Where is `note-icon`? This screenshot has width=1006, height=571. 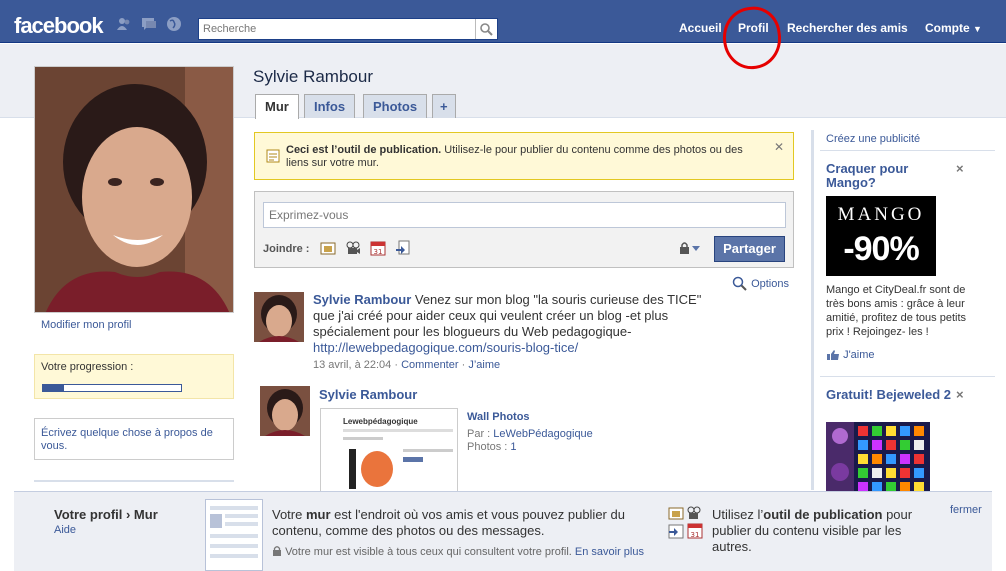
note-icon is located at coordinates (273, 156).